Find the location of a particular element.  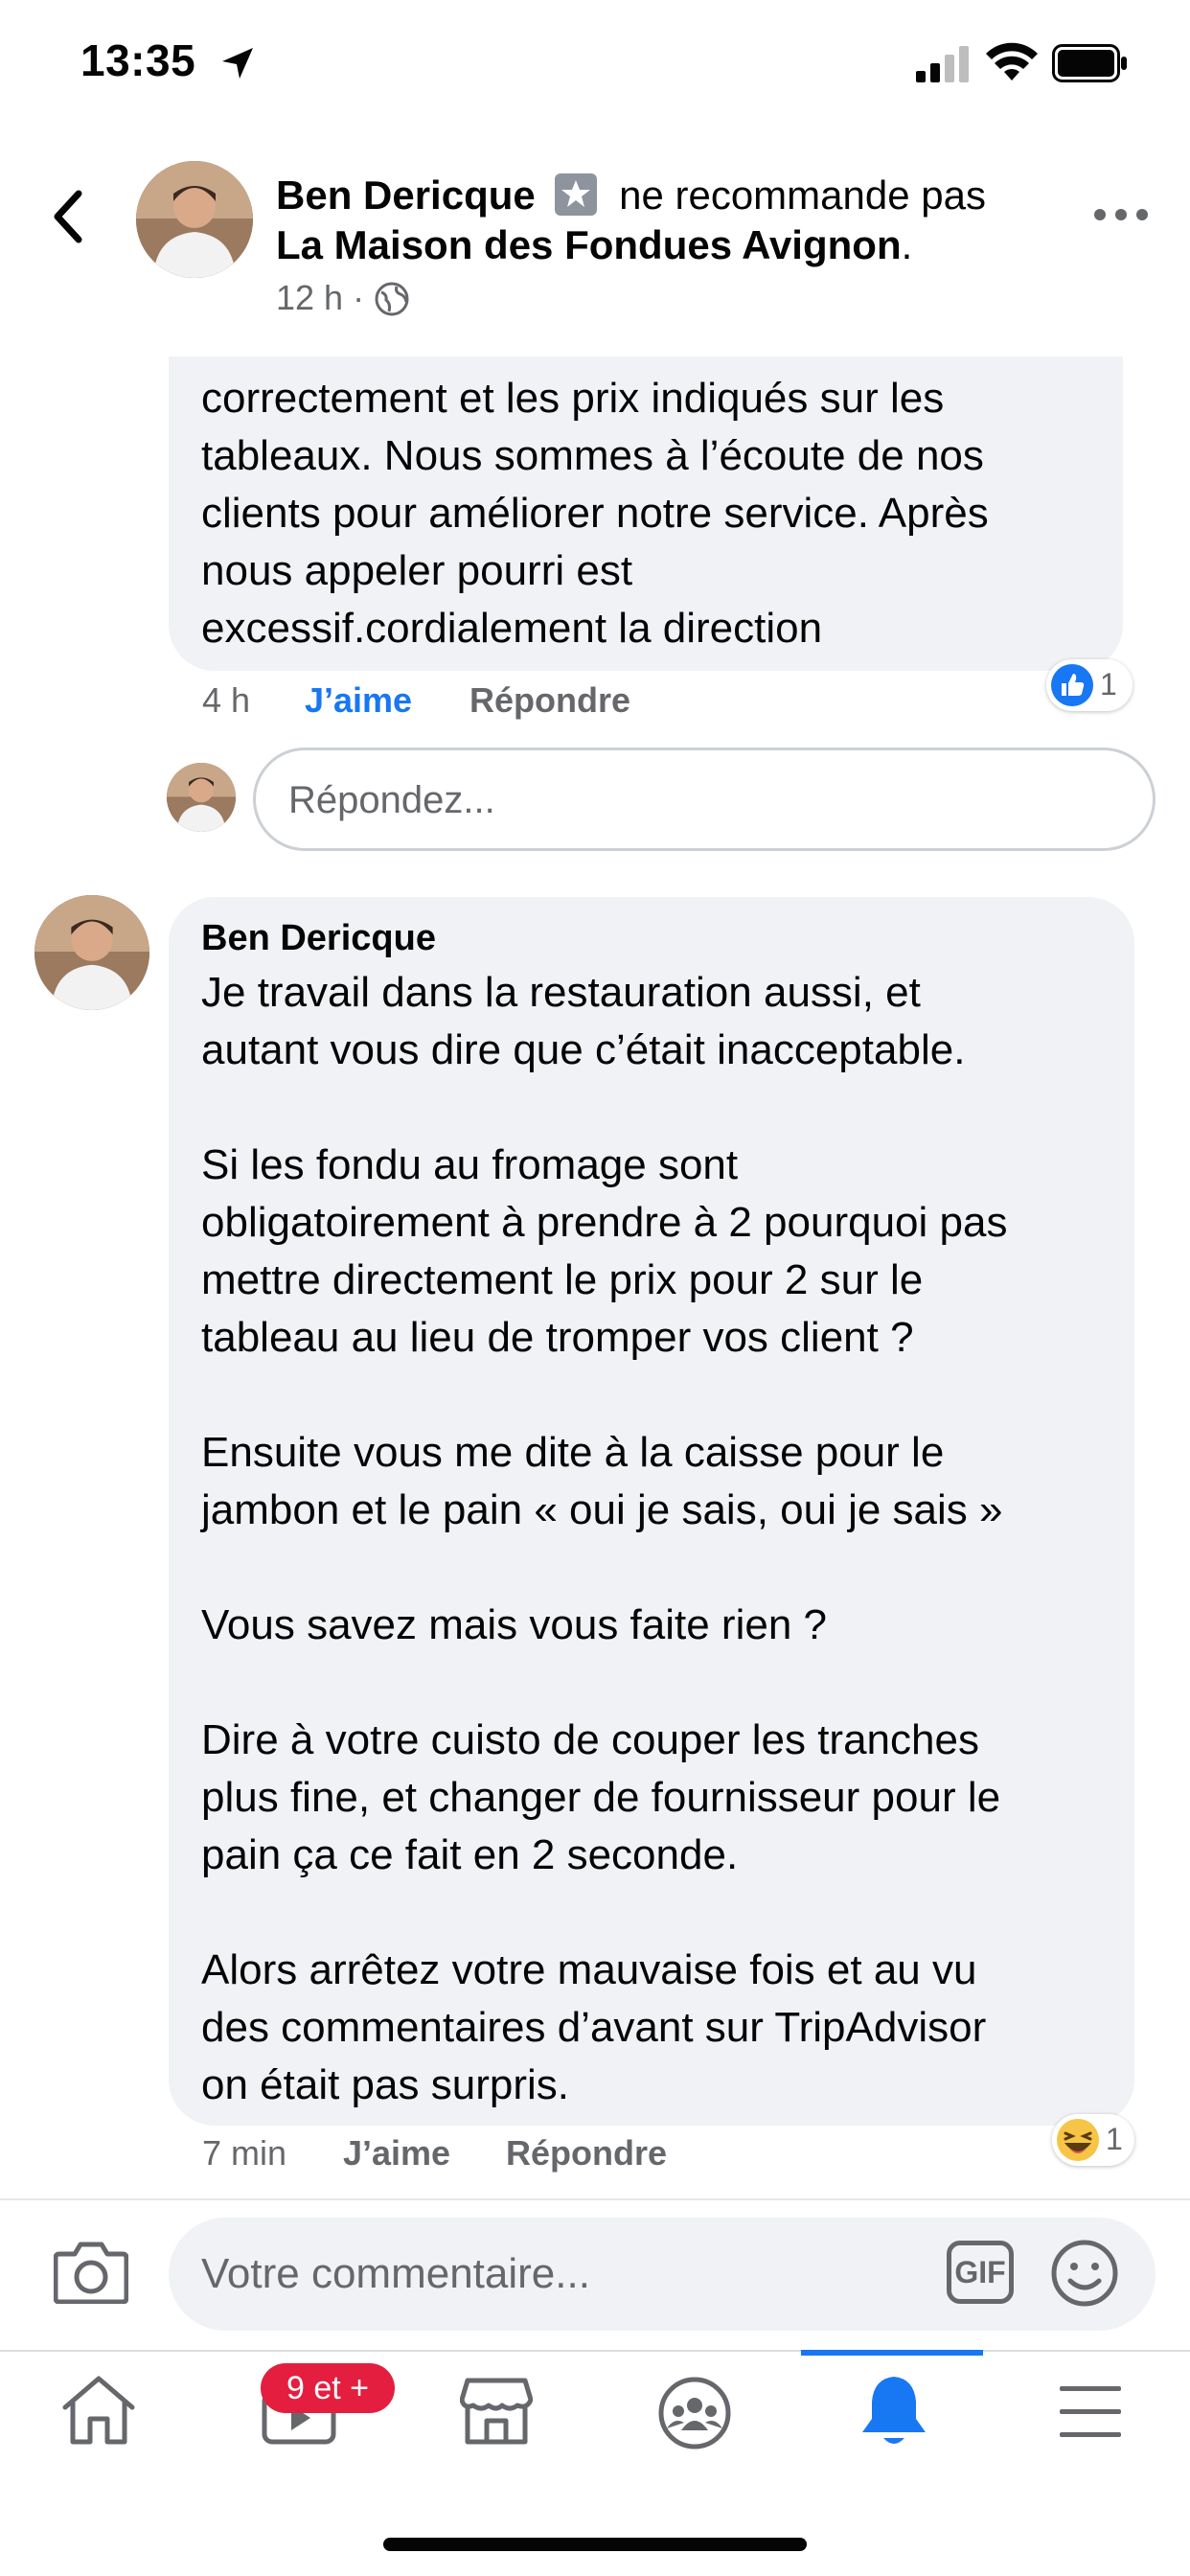

notifications-bell-icon is located at coordinates (894, 2411).